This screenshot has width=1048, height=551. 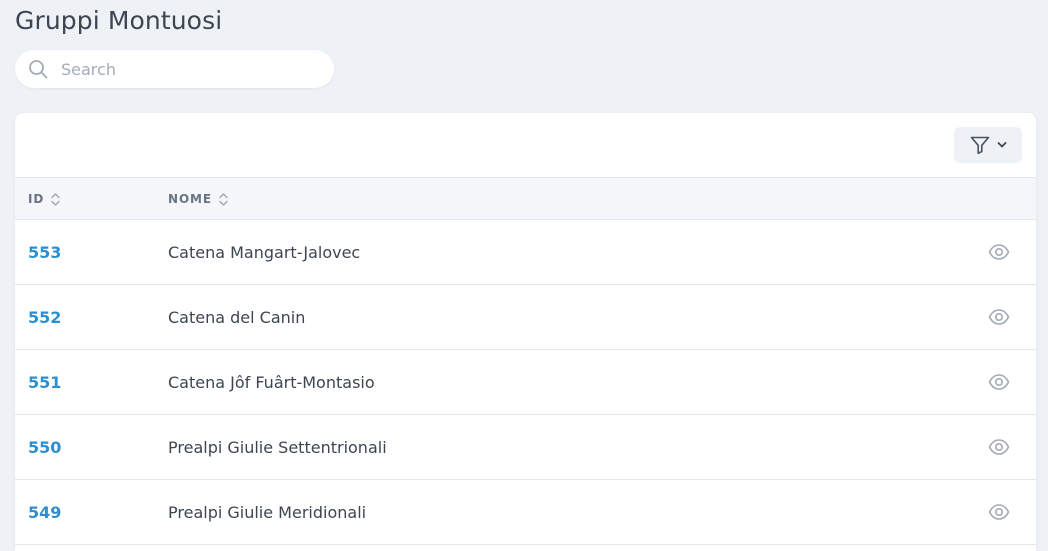 What do you see at coordinates (237, 317) in the screenshot?
I see `row-nome: Catena del Canin` at bounding box center [237, 317].